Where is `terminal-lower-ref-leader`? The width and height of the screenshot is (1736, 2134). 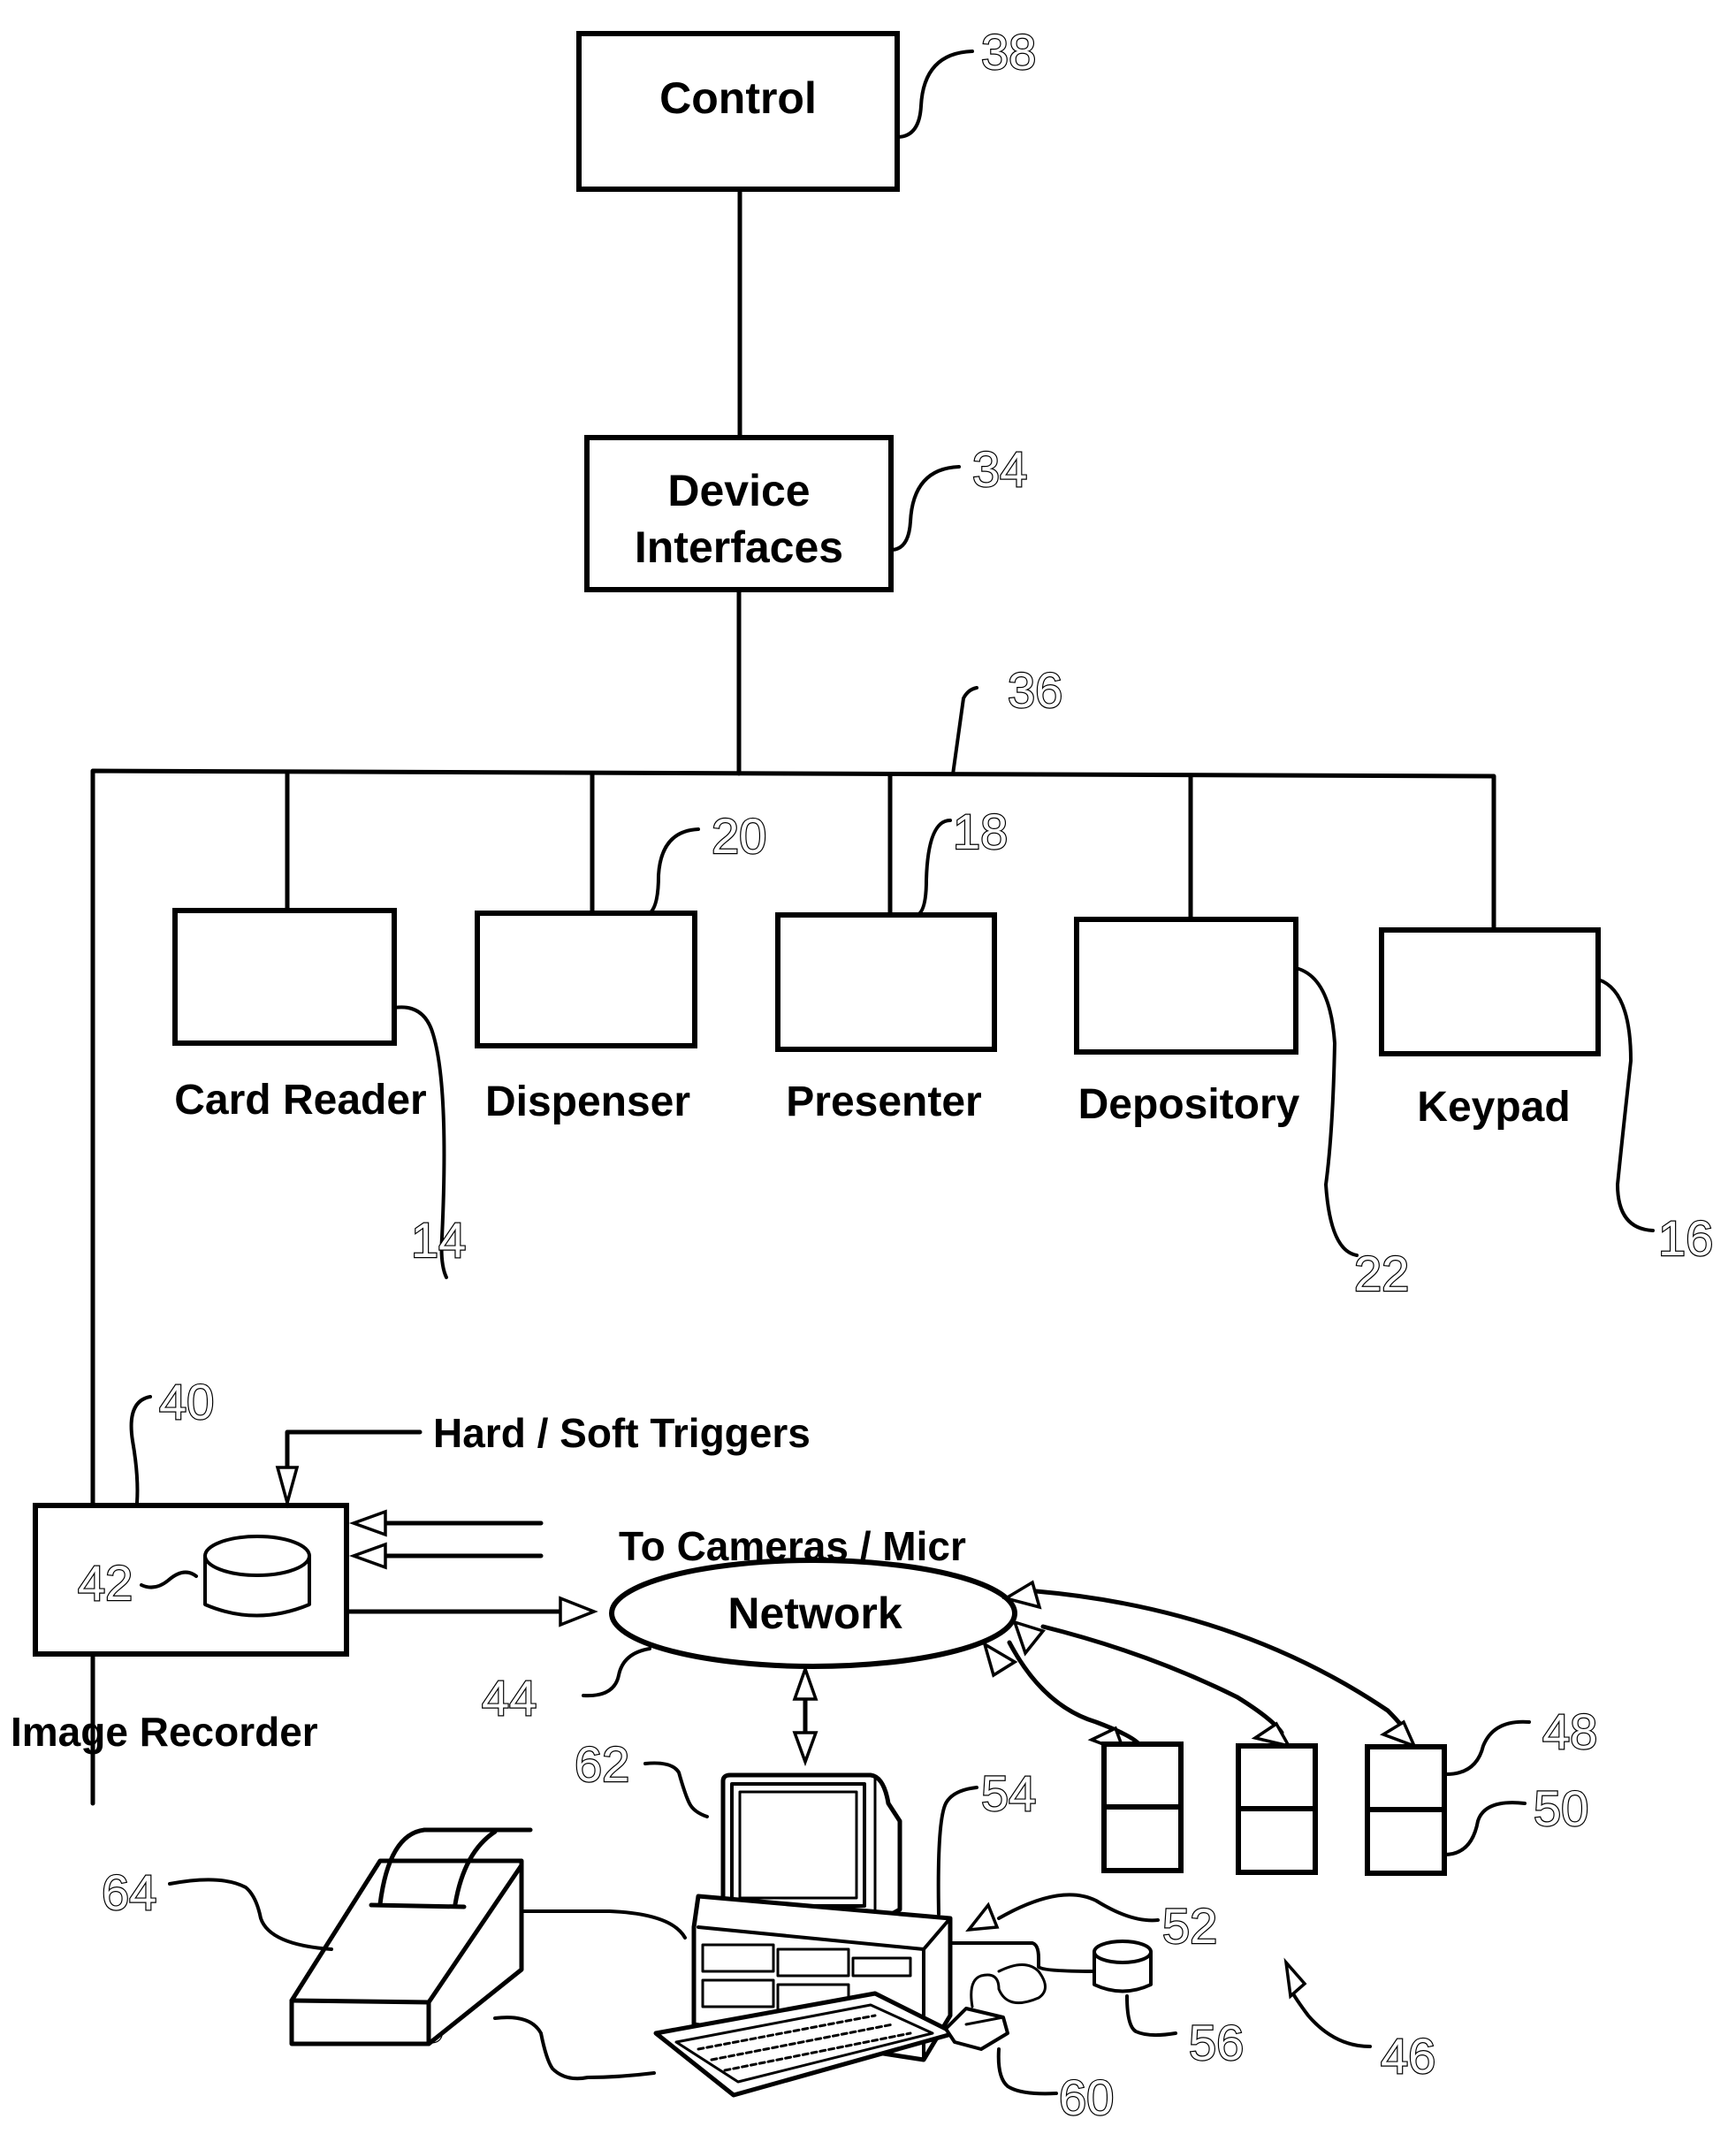
terminal-lower-ref-leader is located at coordinates (1485, 1828).